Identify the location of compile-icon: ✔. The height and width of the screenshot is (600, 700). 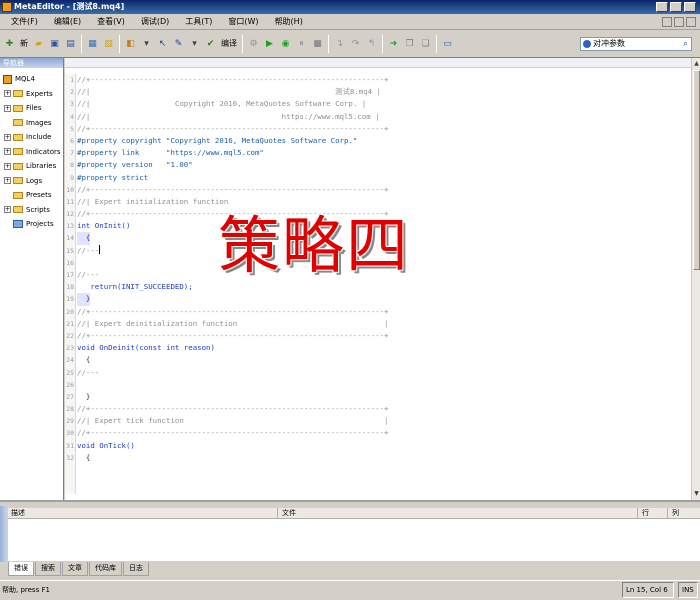
(210, 43).